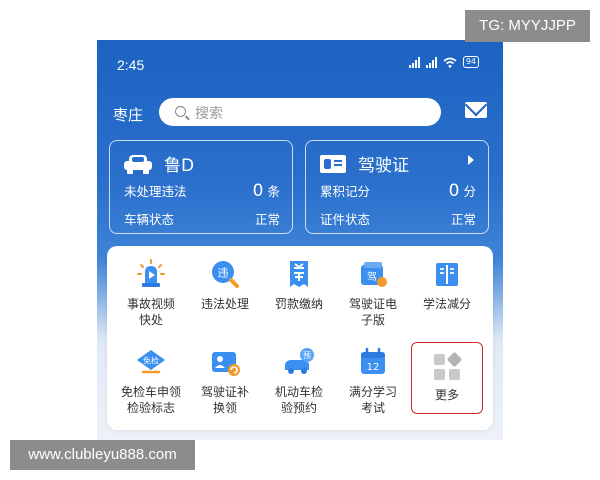 The height and width of the screenshot is (480, 600). I want to click on exempt-glyph: 免检, so click(151, 361).